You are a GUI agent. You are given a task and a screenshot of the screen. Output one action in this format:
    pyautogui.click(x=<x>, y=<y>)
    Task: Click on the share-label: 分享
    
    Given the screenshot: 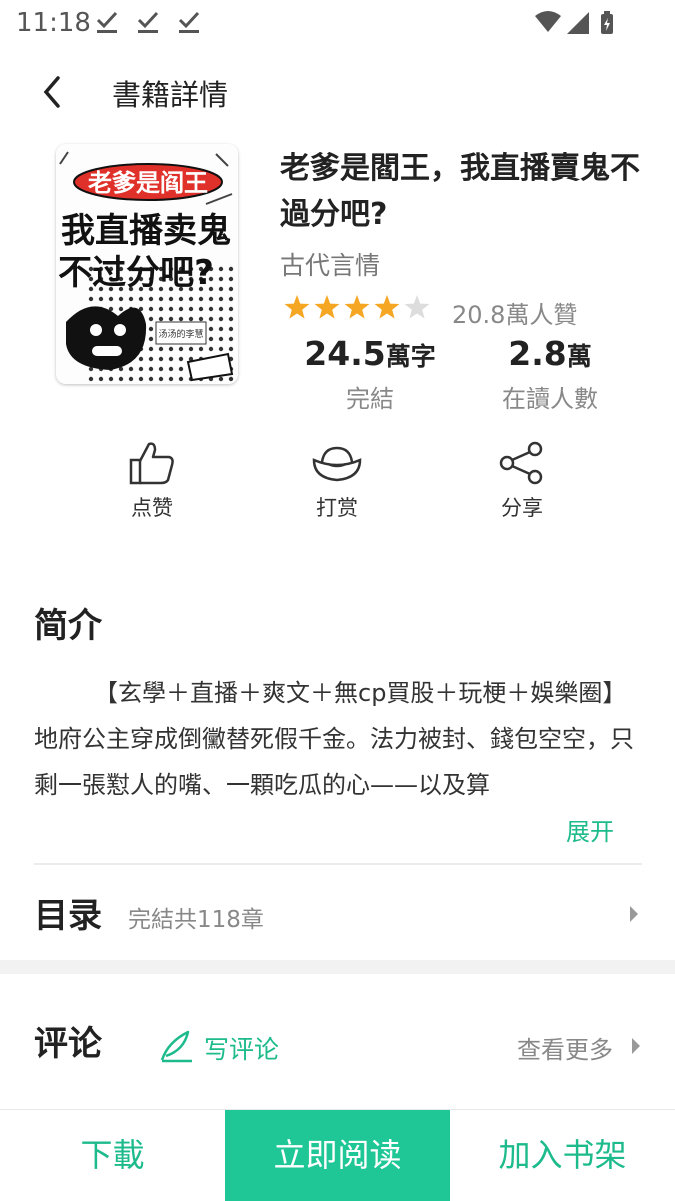 What is the action you would take?
    pyautogui.click(x=522, y=508)
    